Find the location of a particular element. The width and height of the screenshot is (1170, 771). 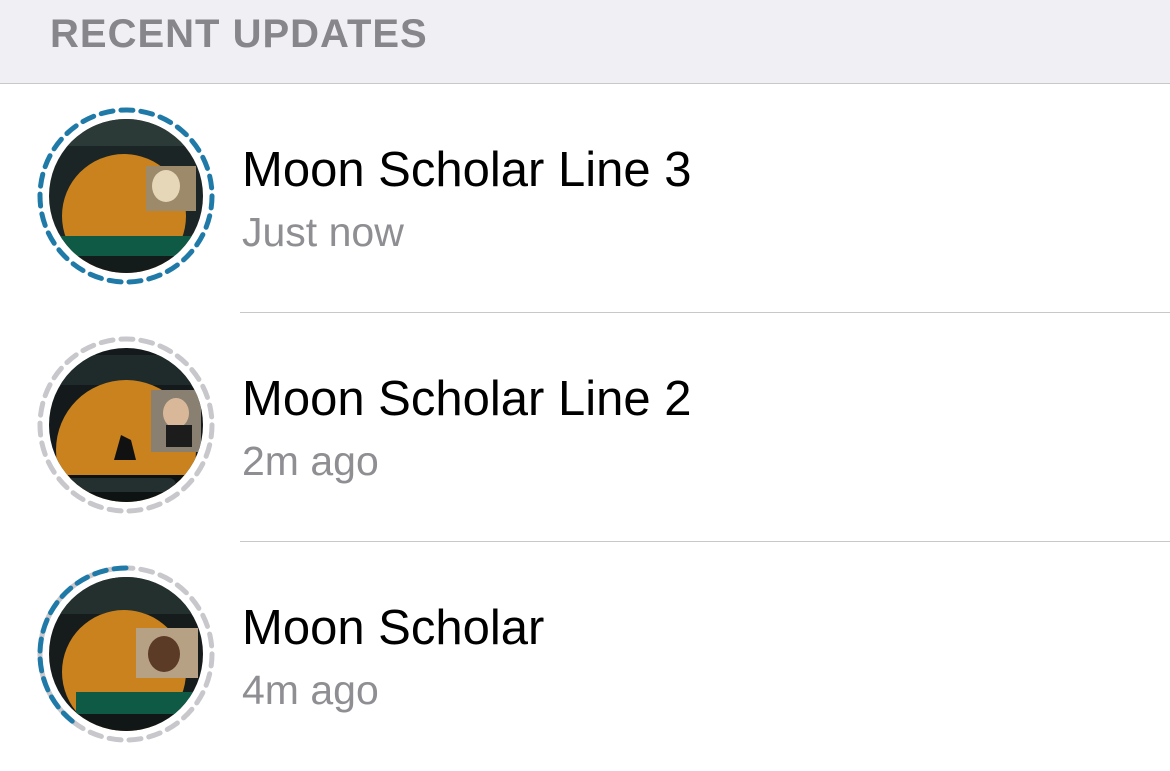

contact-name: Moon Scholar Line 3 is located at coordinates (467, 170).